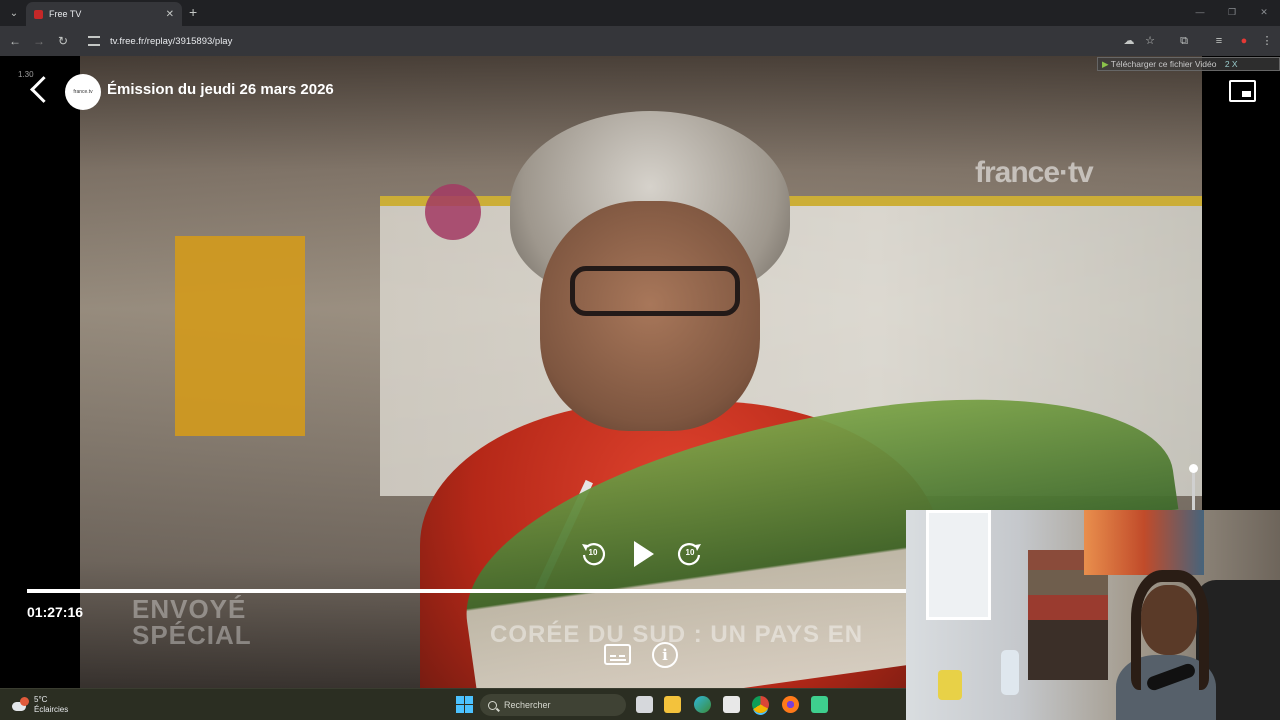  Describe the element at coordinates (240, 336) in the screenshot. I see `yellow-poster` at that location.